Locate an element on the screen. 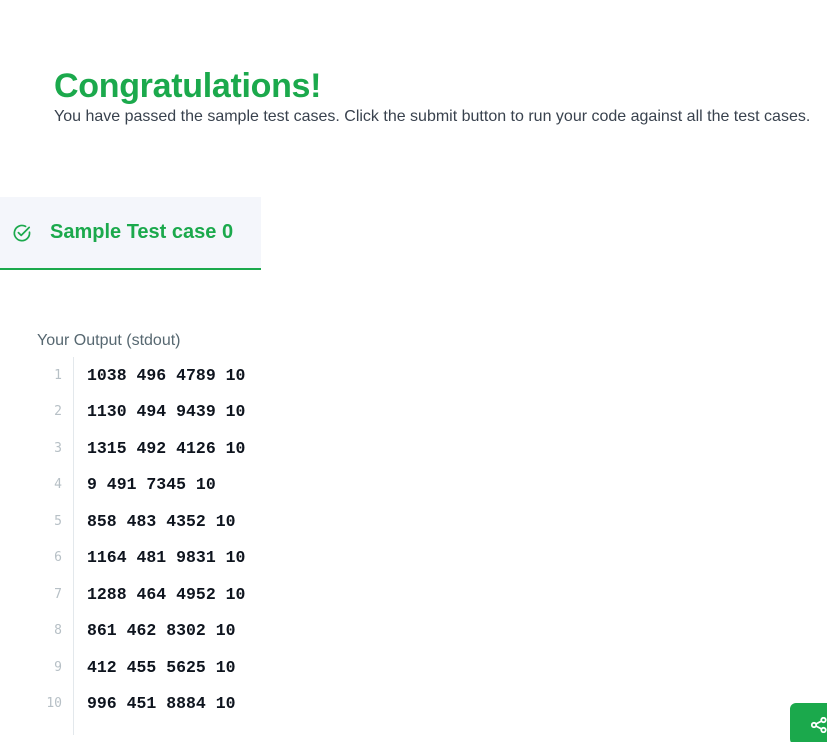  output-line-text: 996 451 8884 10 is located at coordinates (161, 704).